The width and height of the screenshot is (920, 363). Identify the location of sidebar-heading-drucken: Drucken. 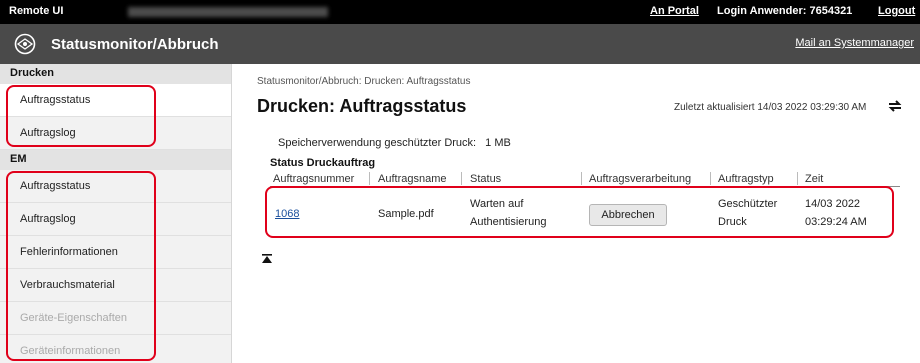
(115, 74).